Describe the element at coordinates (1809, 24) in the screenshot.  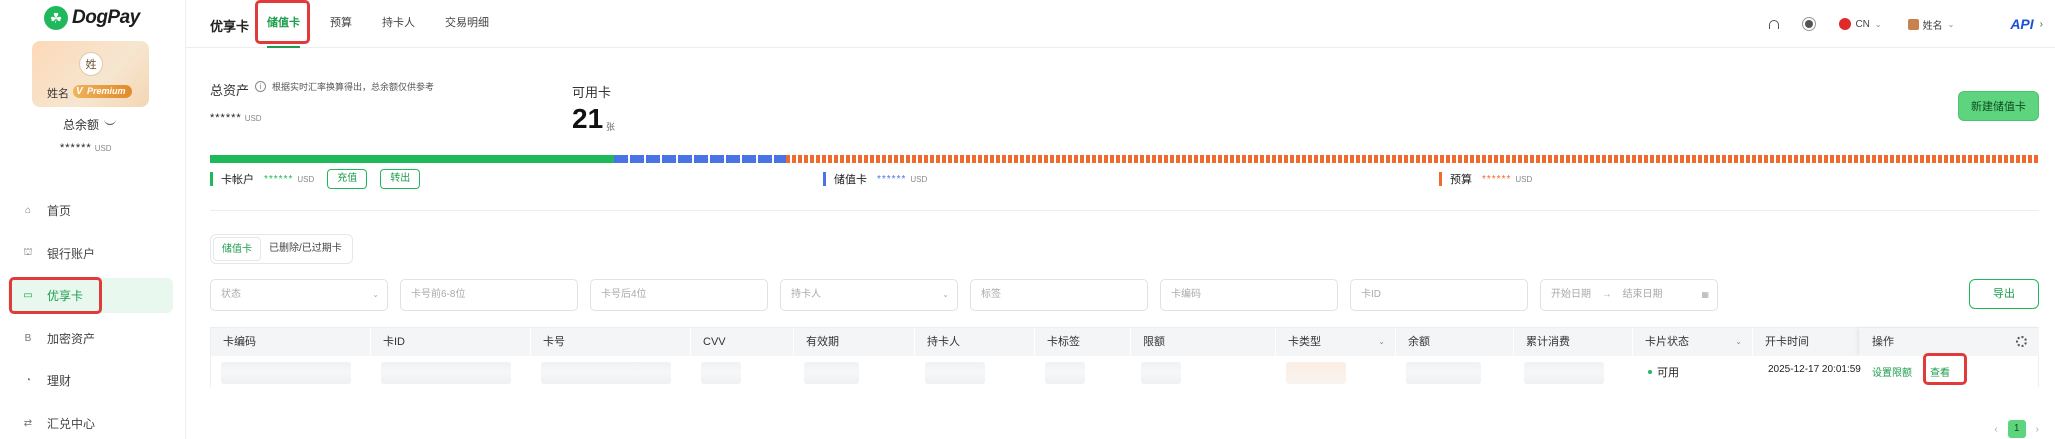
I see `theme-toggle` at that location.